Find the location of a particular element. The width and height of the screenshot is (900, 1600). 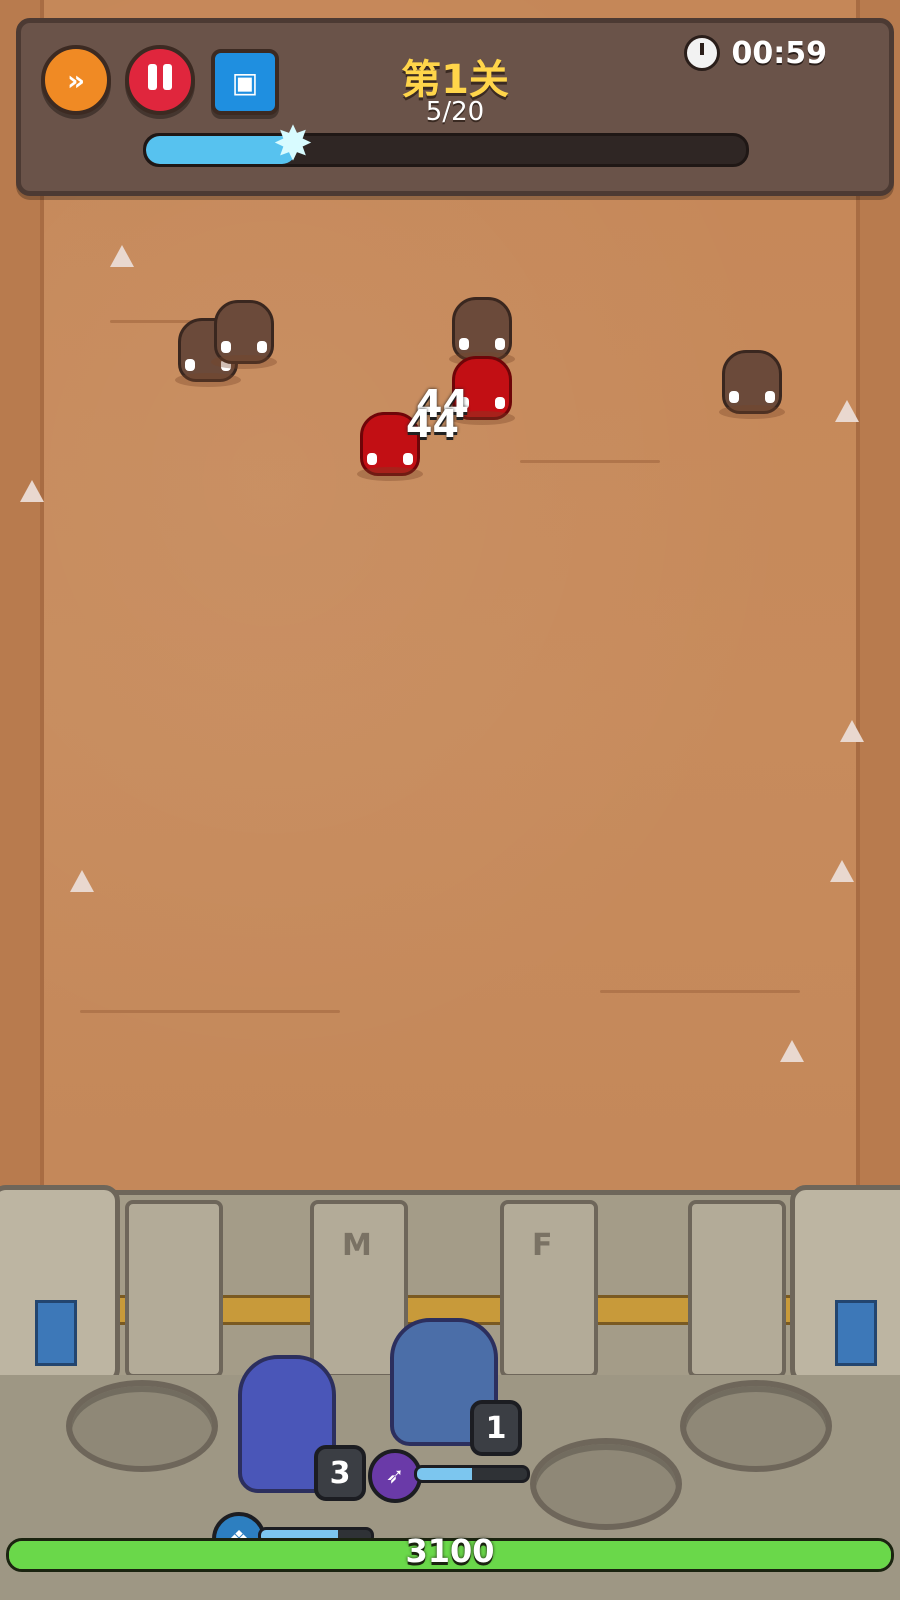

hero-mana-bar is located at coordinates (472, 1474).